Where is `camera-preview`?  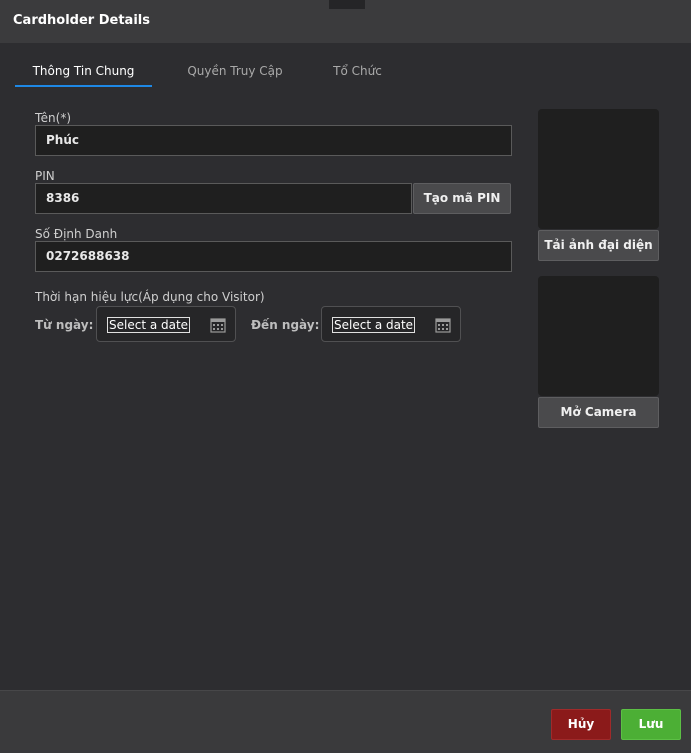
camera-preview is located at coordinates (598, 336).